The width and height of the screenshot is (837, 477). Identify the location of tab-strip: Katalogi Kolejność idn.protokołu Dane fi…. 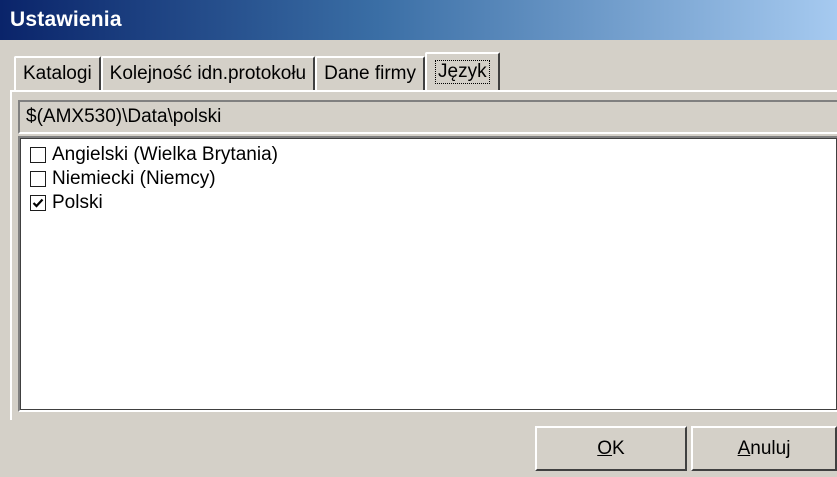
(257, 71).